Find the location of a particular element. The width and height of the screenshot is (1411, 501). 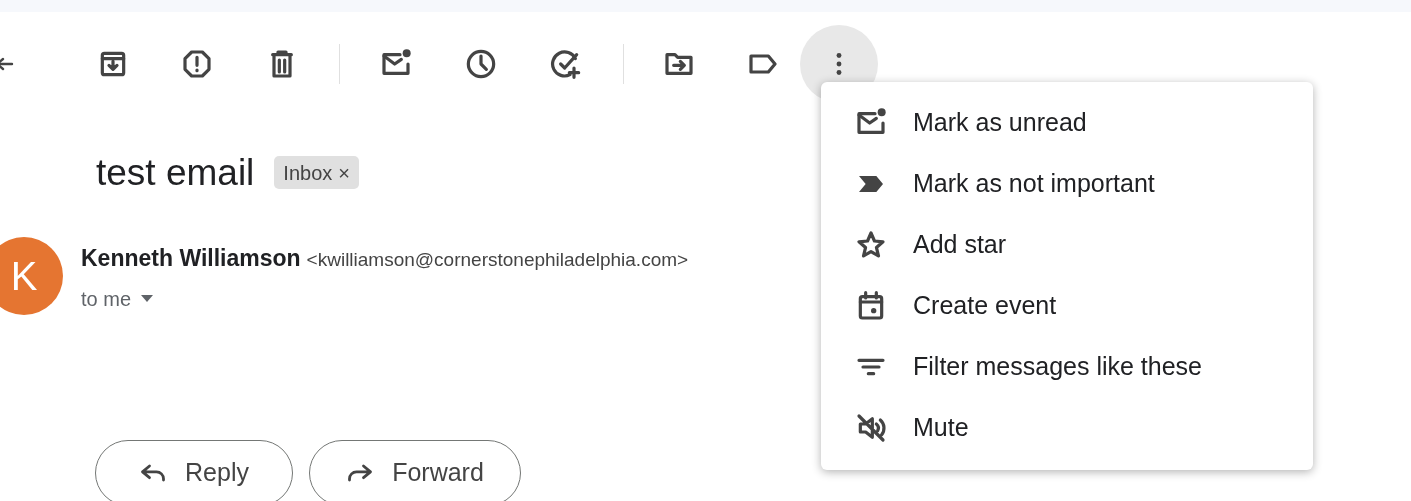

clock-button is located at coordinates (481, 64).